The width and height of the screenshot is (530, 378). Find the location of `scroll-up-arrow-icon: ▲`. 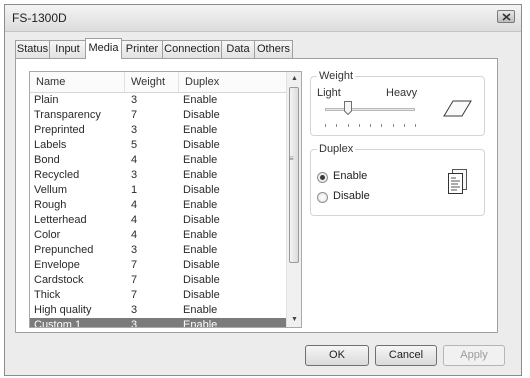

scroll-up-arrow-icon: ▲ is located at coordinates (294, 79).